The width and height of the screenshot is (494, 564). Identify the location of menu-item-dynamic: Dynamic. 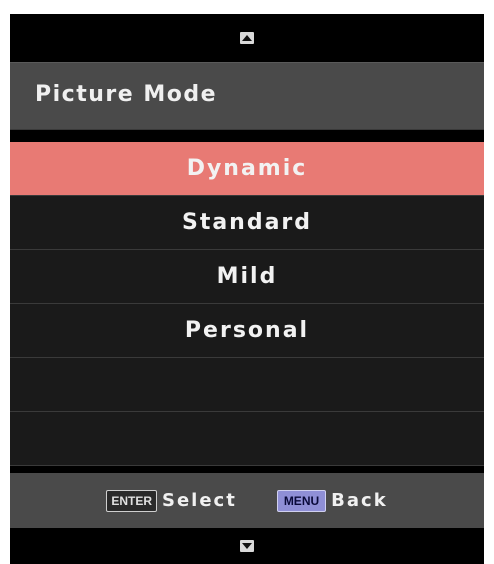
(247, 169).